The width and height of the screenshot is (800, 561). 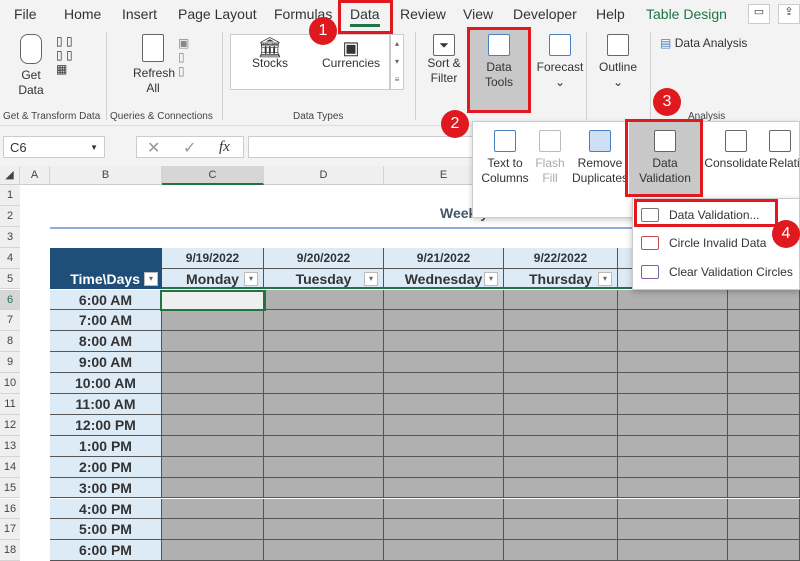 What do you see at coordinates (10, 342) in the screenshot?
I see `row-header: 8` at bounding box center [10, 342].